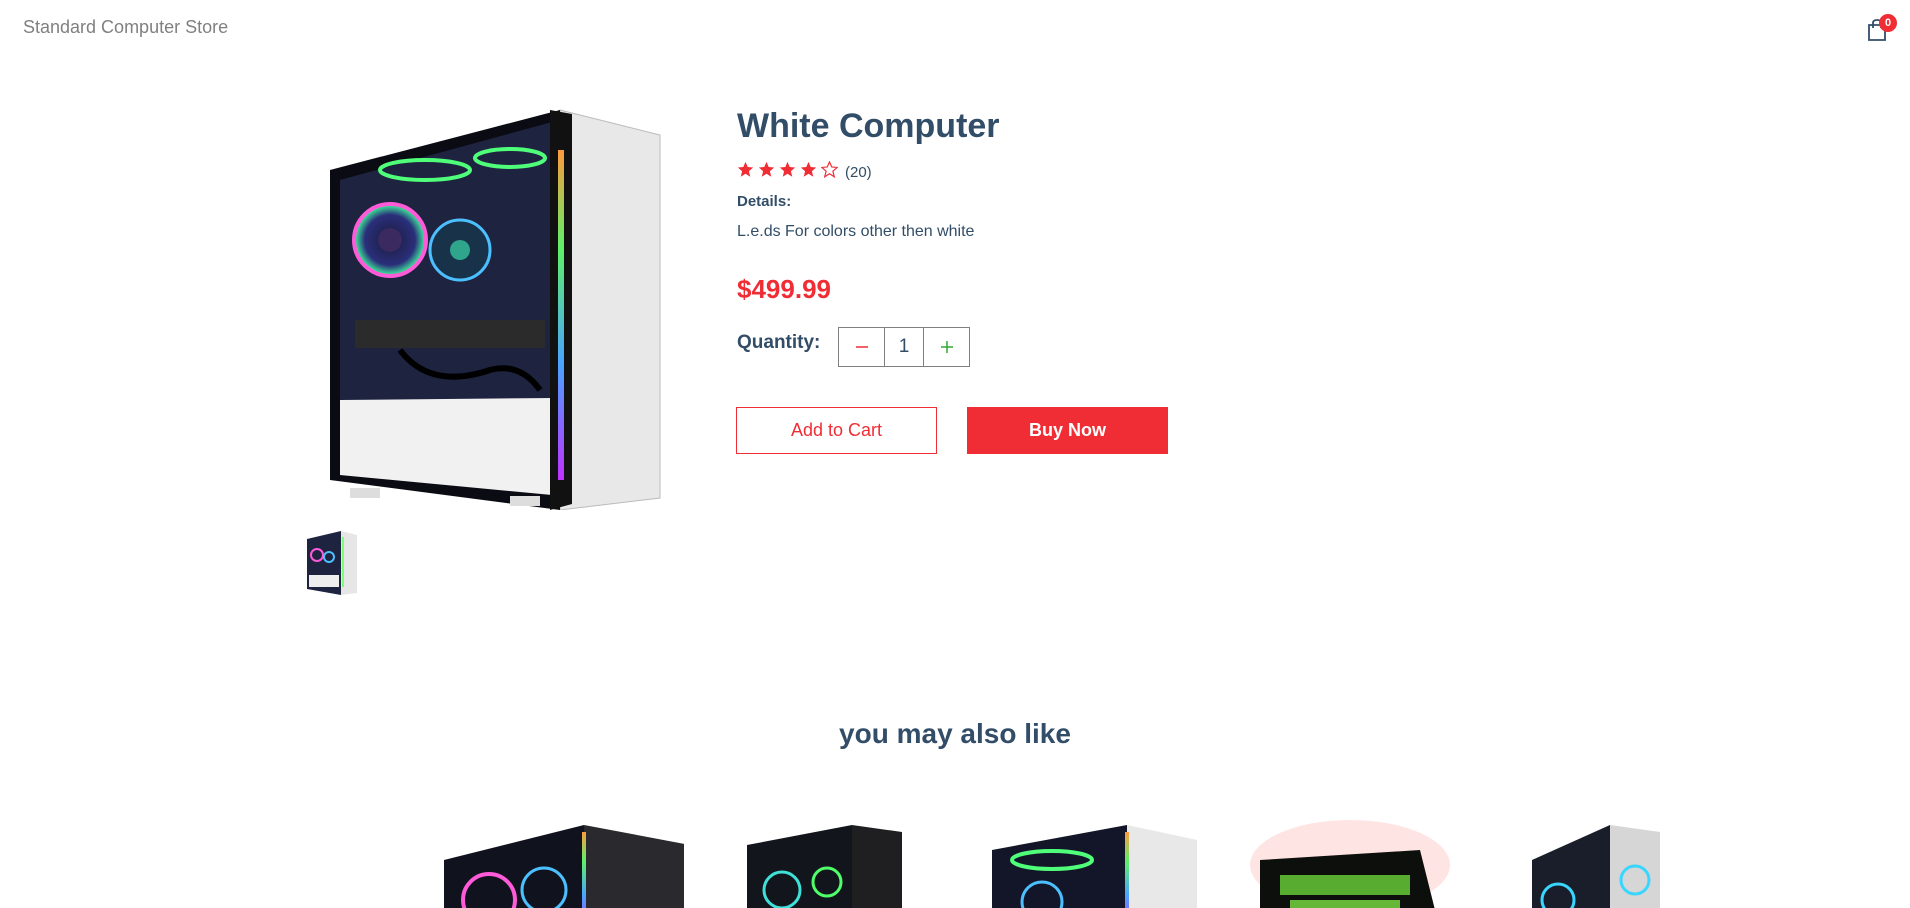  Describe the element at coordinates (779, 342) in the screenshot. I see `quantity-label: Quantity:` at that location.